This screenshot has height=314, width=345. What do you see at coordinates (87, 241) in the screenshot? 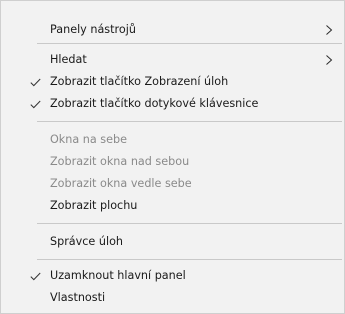
I see `menu-item-label: Správce úloh` at bounding box center [87, 241].